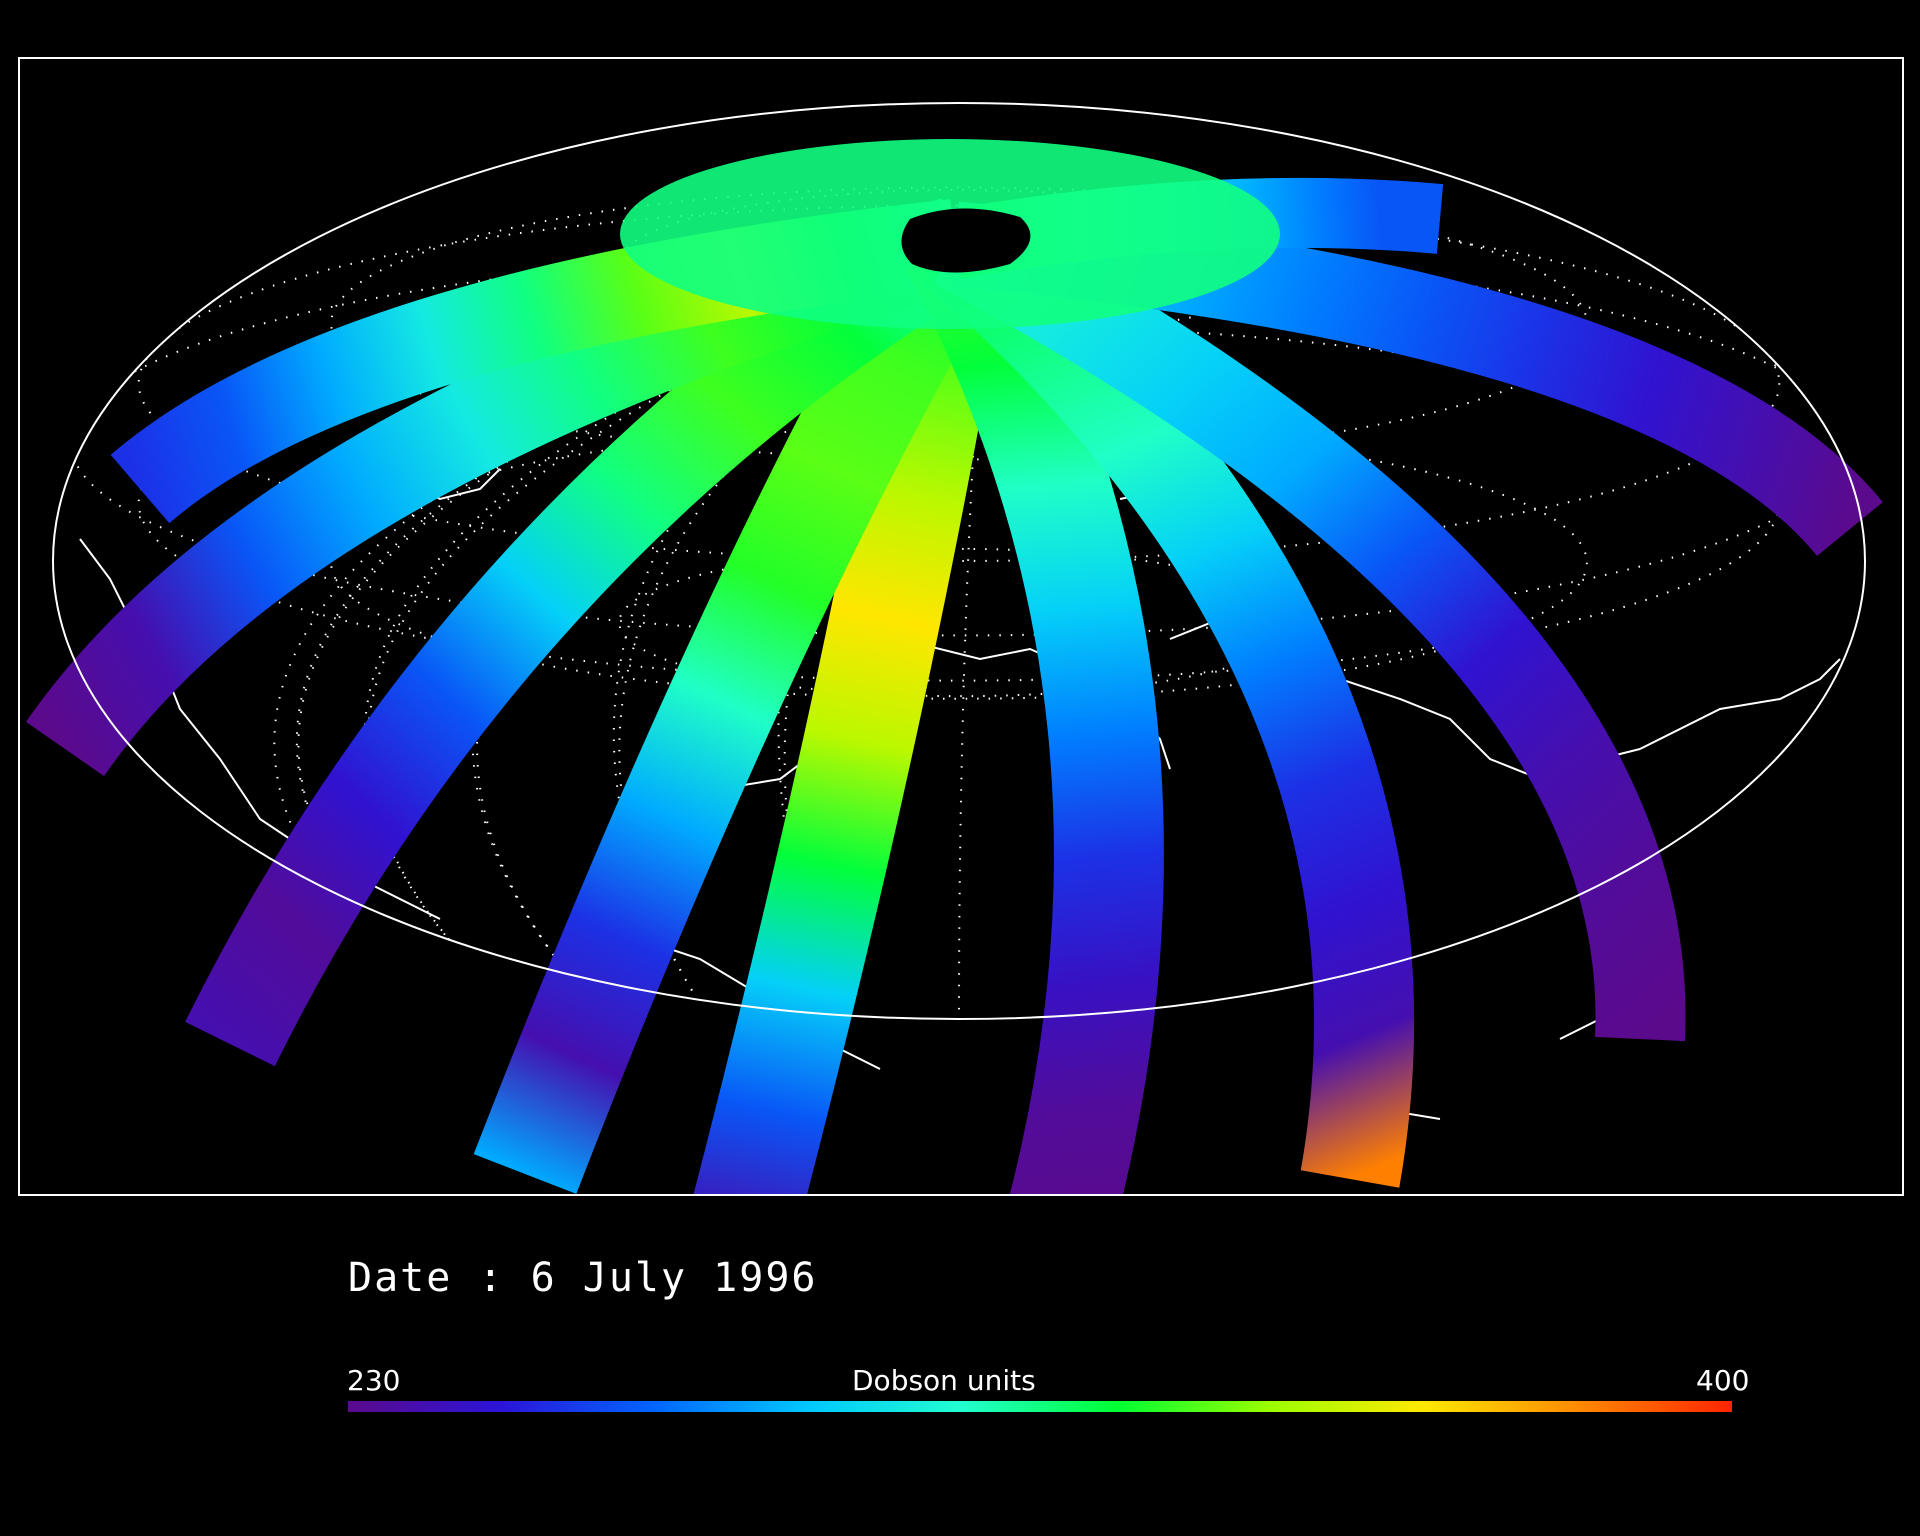 The height and width of the screenshot is (1536, 1920). Describe the element at coordinates (944, 1380) in the screenshot. I see `colorbar-title: Dobson units` at that location.